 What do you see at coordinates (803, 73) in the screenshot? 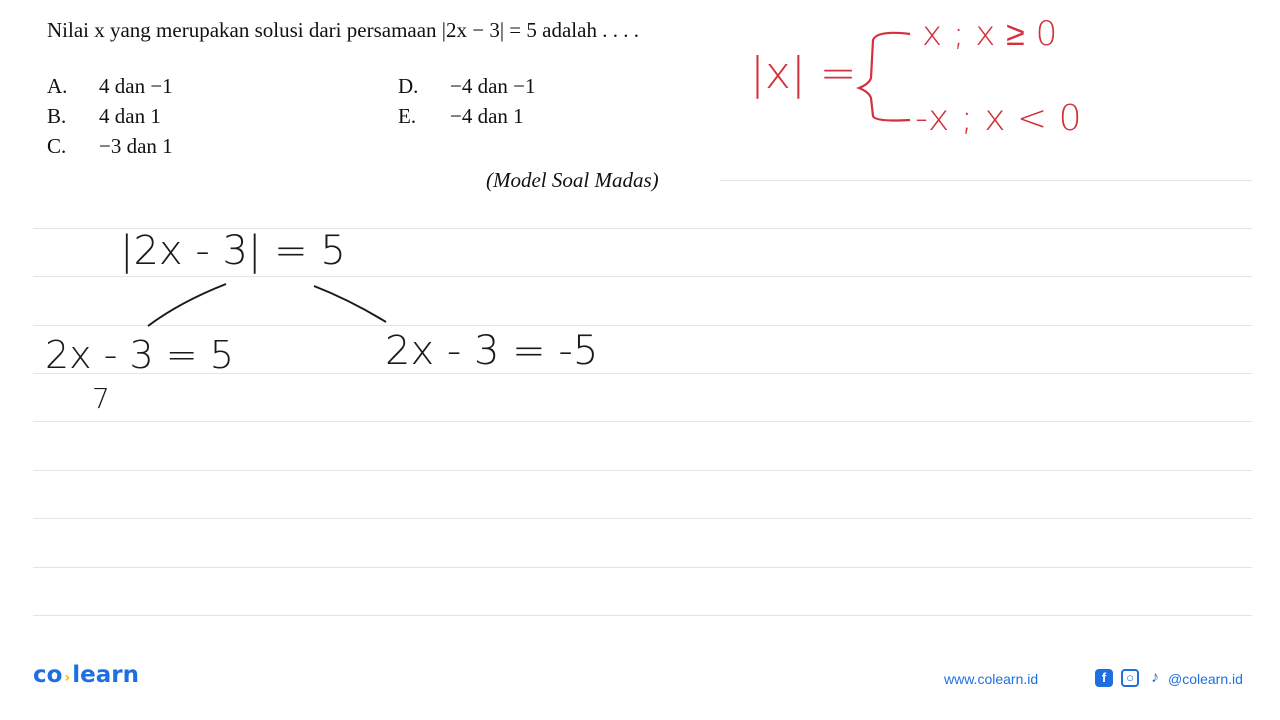
I see `abs-definition-lhs: |x| =` at bounding box center [803, 73].